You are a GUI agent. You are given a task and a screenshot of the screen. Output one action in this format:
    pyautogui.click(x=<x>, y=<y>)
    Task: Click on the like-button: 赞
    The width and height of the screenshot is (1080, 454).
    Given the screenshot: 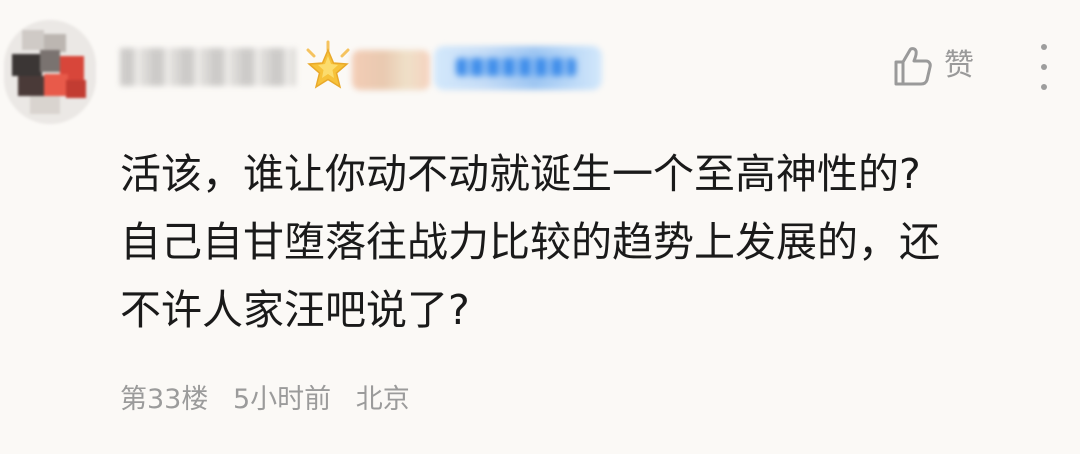 What is the action you would take?
    pyautogui.click(x=932, y=66)
    